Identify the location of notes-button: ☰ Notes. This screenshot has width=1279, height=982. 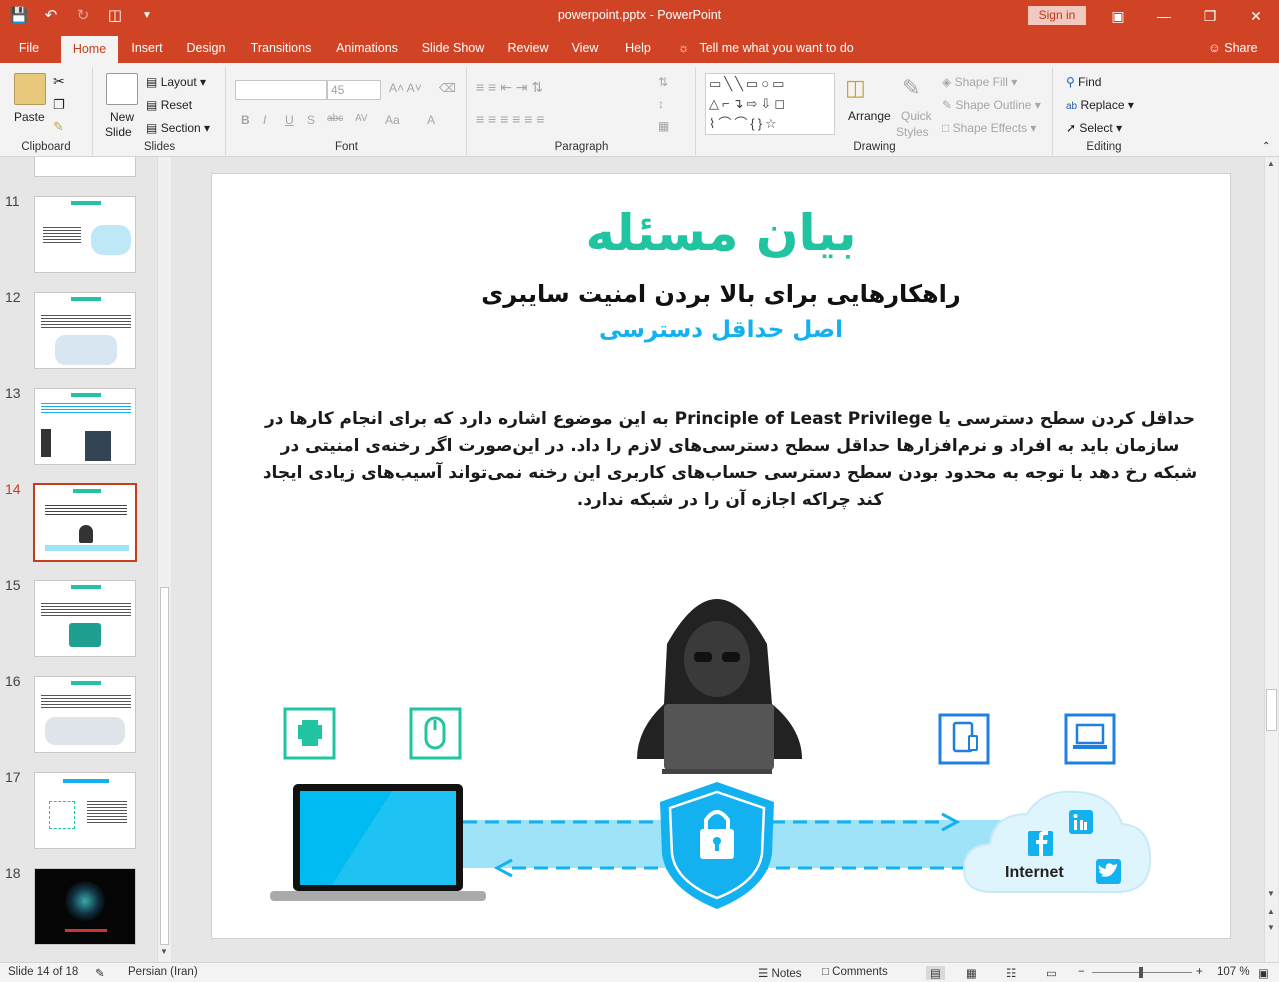
(780, 973).